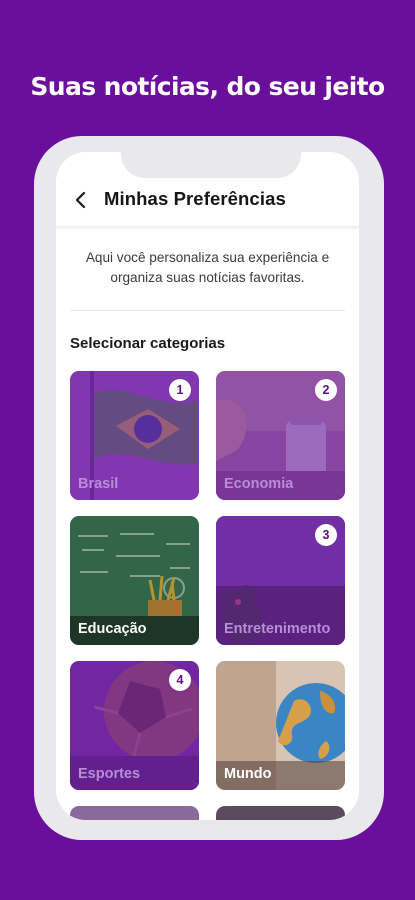  What do you see at coordinates (109, 774) in the screenshot?
I see `category-label: Esportes` at bounding box center [109, 774].